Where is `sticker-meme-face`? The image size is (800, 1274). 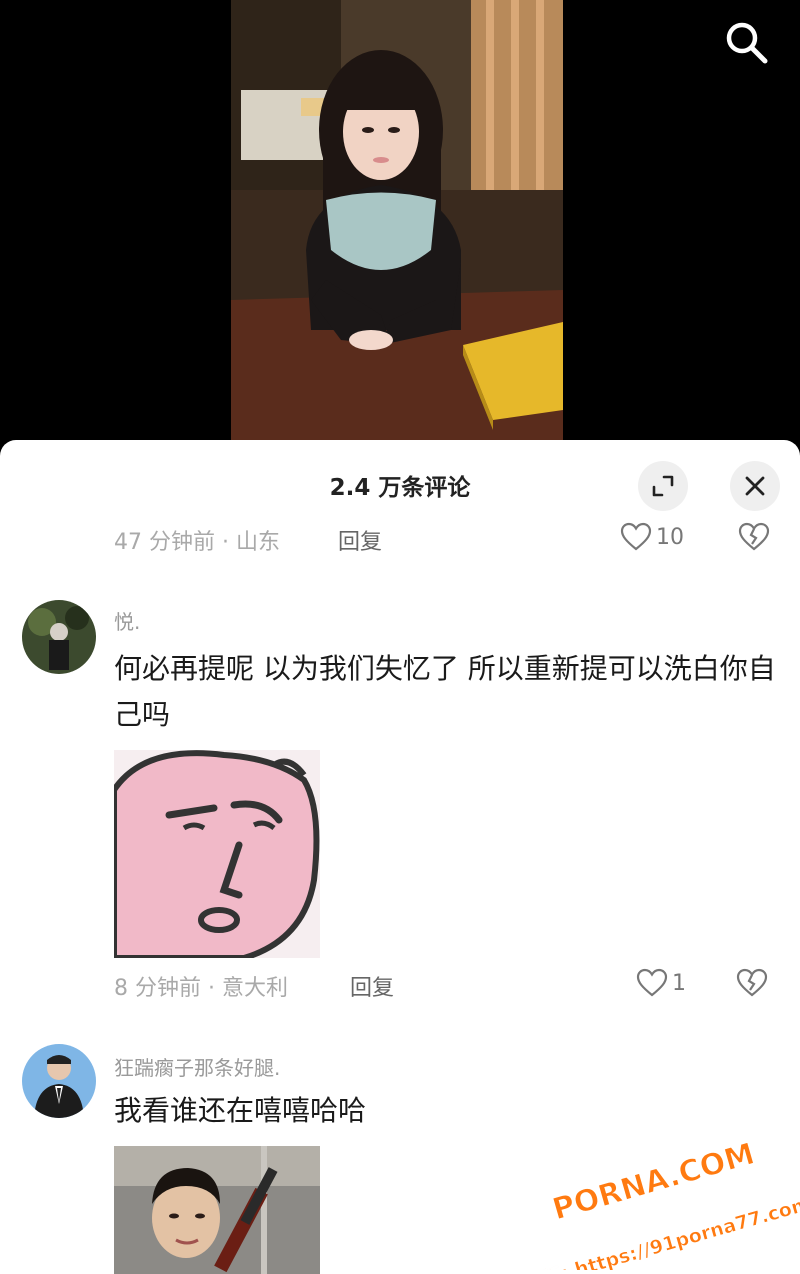 sticker-meme-face is located at coordinates (217, 854).